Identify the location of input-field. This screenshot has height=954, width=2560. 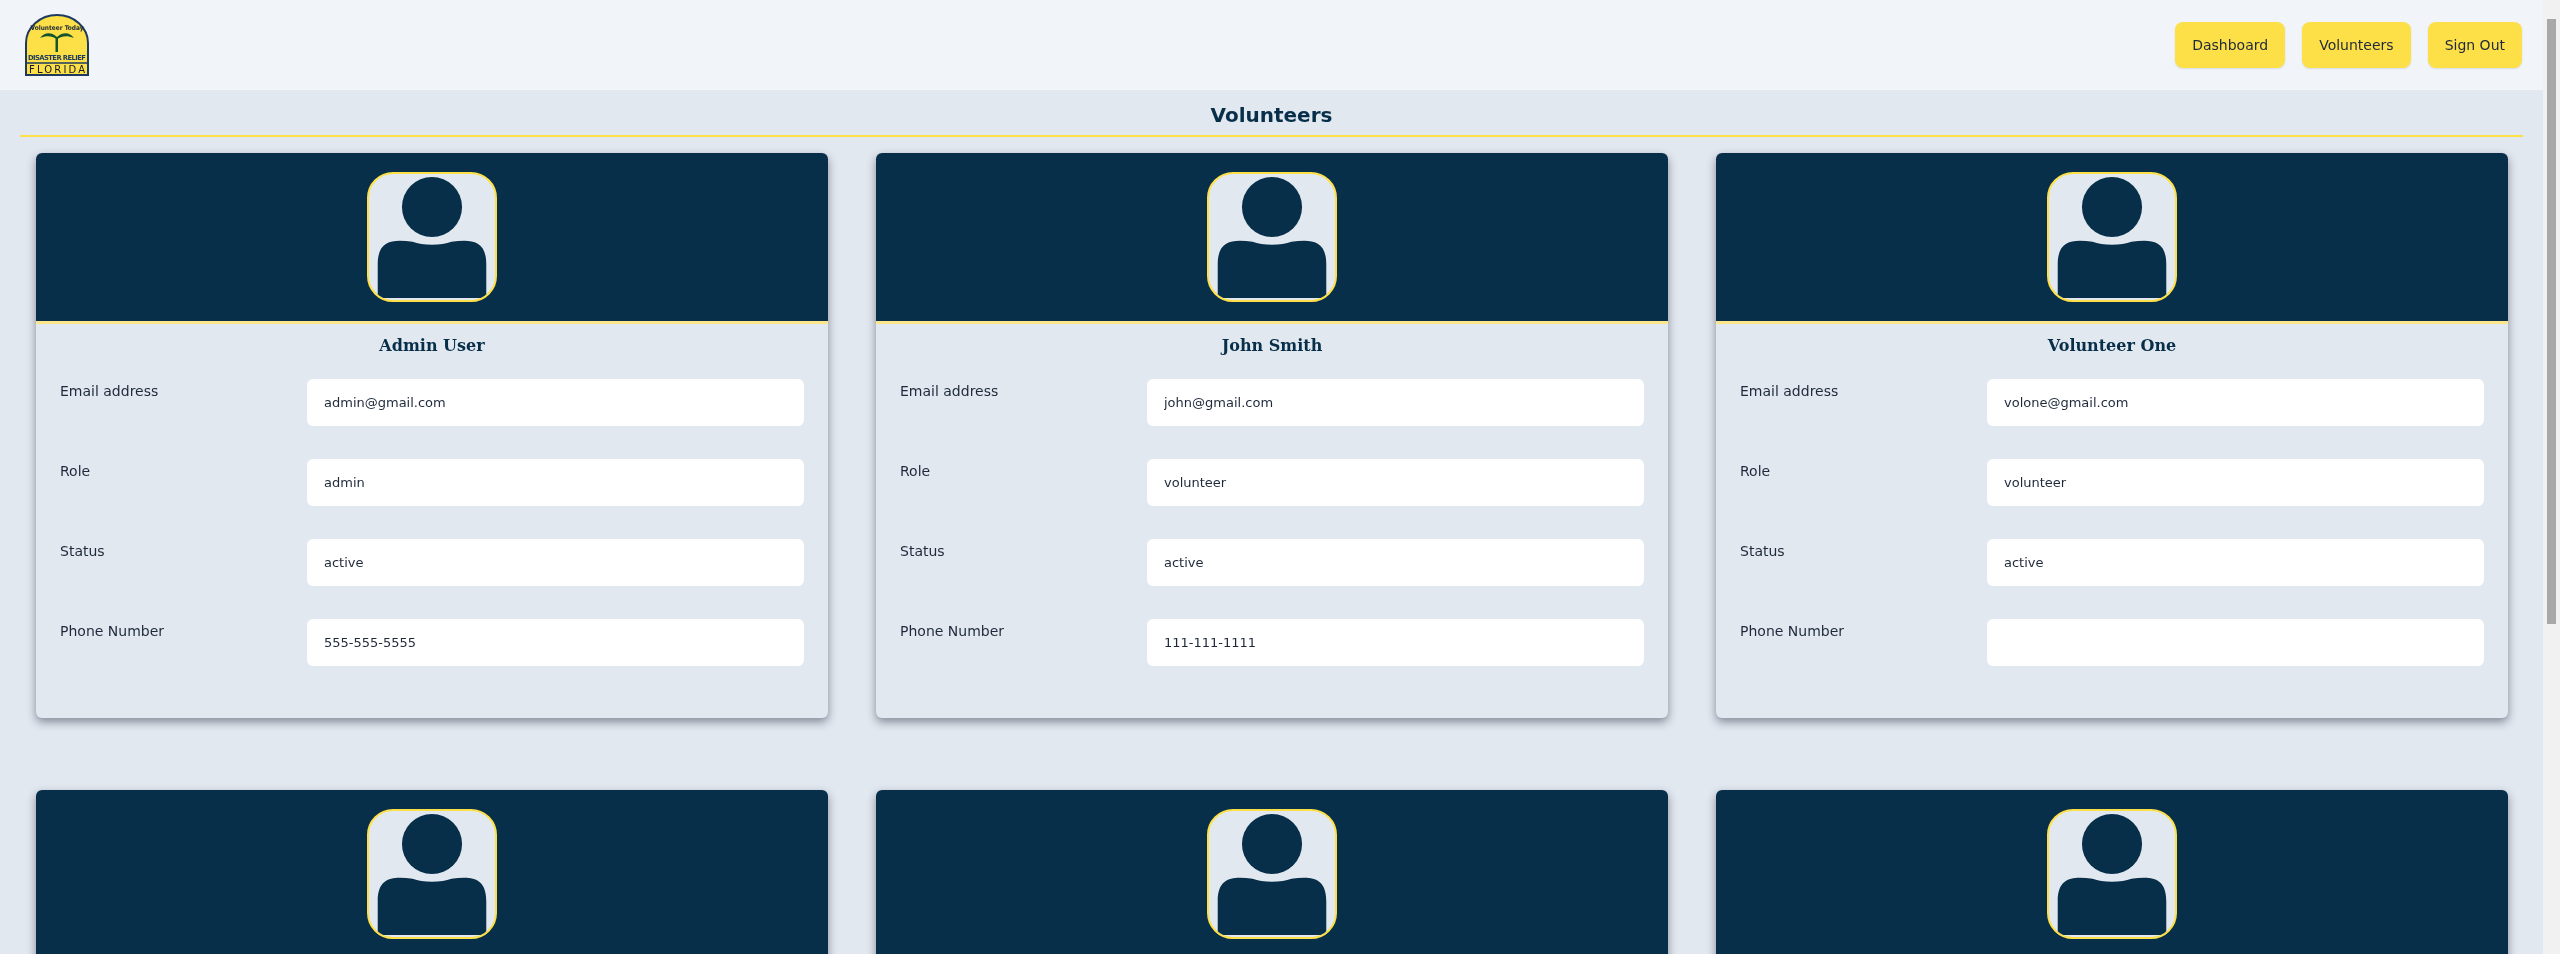
(2235, 642).